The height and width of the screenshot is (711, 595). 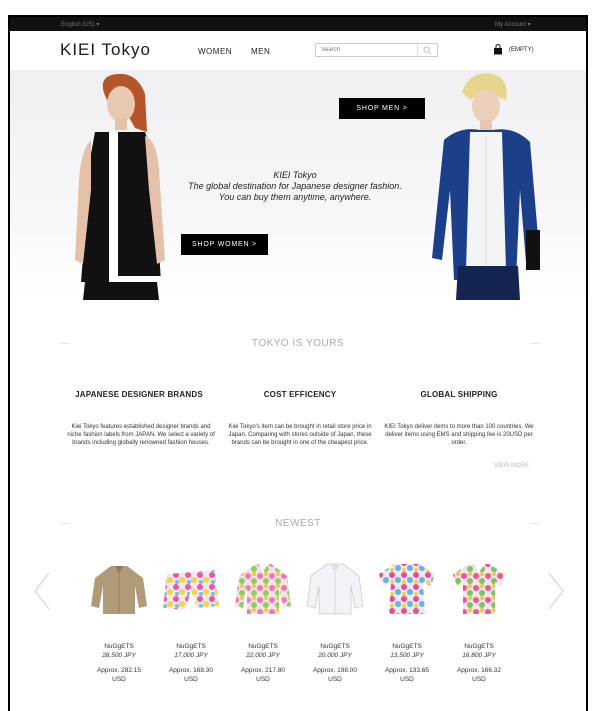 I want to click on product-approx-price: Approx. 168.30, so click(x=191, y=670).